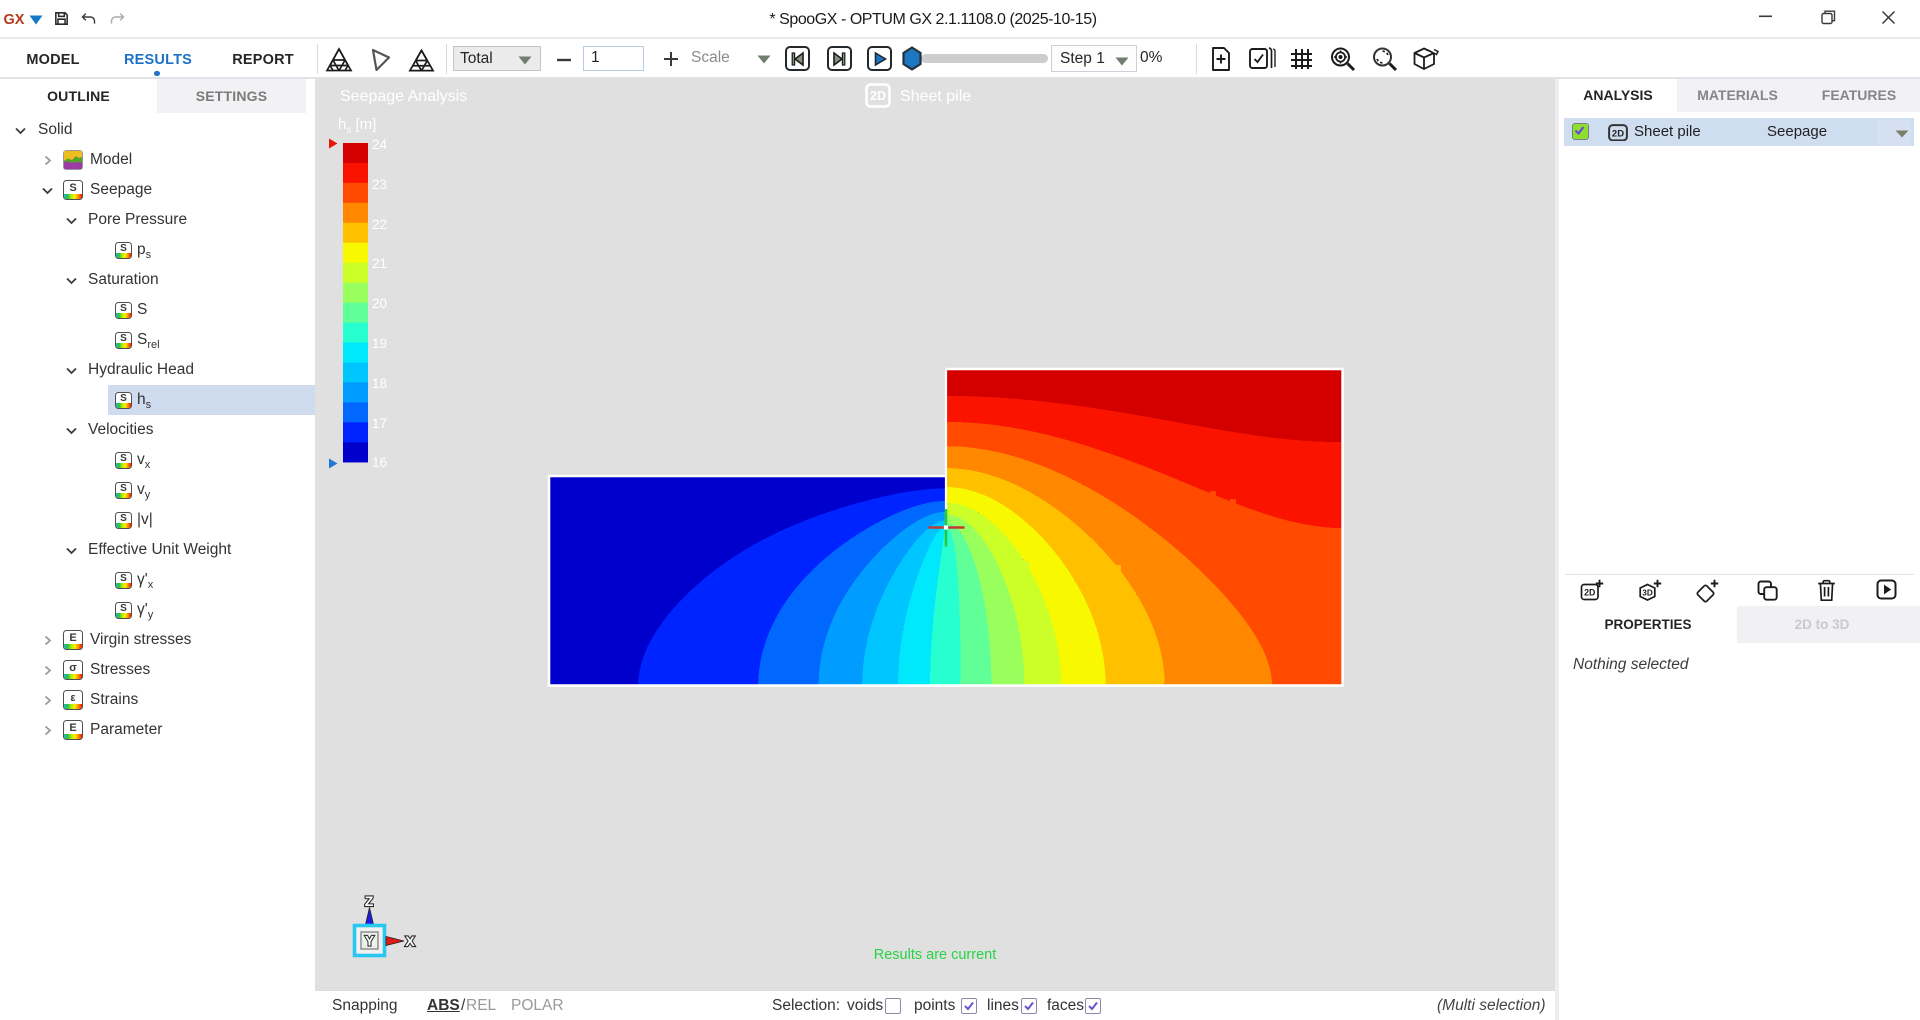 Image resolution: width=1920 pixels, height=1020 pixels. Describe the element at coordinates (369, 901) in the screenshot. I see `svg-text: Z` at that location.